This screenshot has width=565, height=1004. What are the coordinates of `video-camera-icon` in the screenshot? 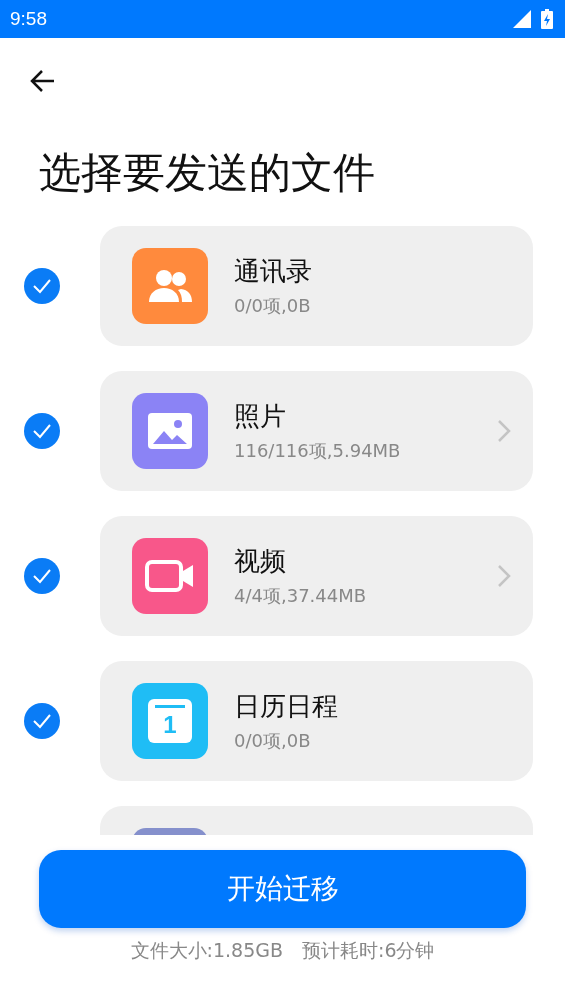 It's located at (170, 576).